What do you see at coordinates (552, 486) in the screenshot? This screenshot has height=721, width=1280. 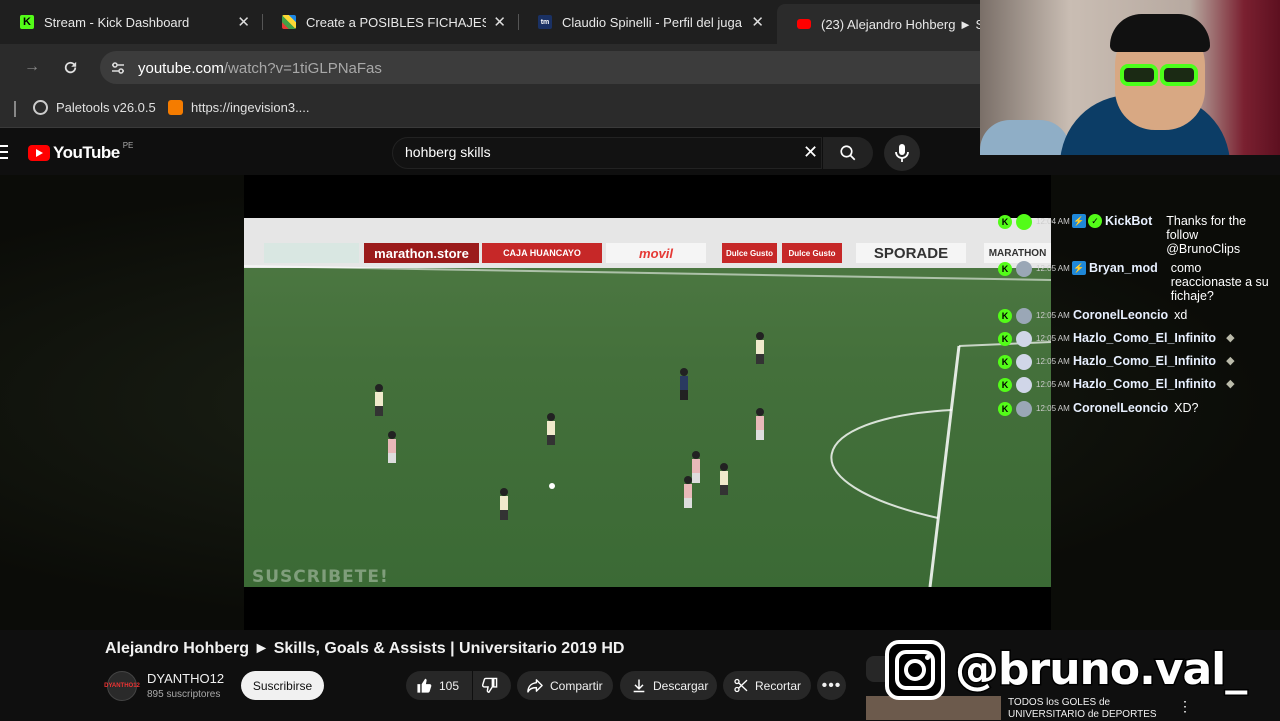 I see `football` at bounding box center [552, 486].